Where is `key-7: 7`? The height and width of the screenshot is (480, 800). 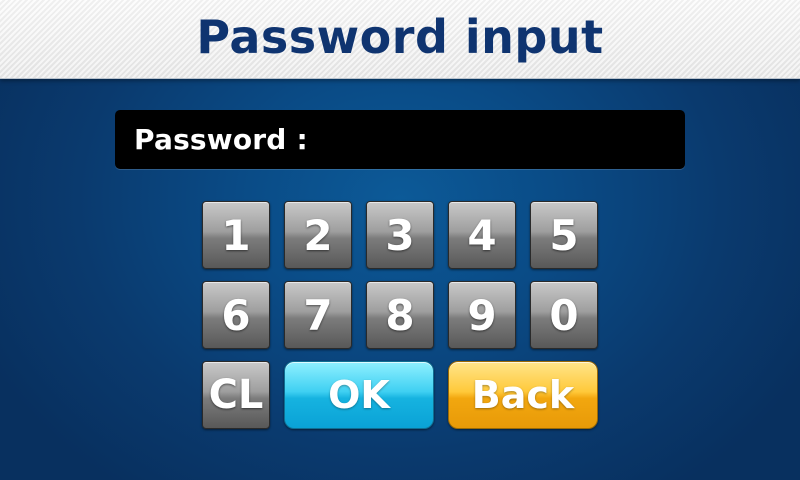 key-7: 7 is located at coordinates (318, 315).